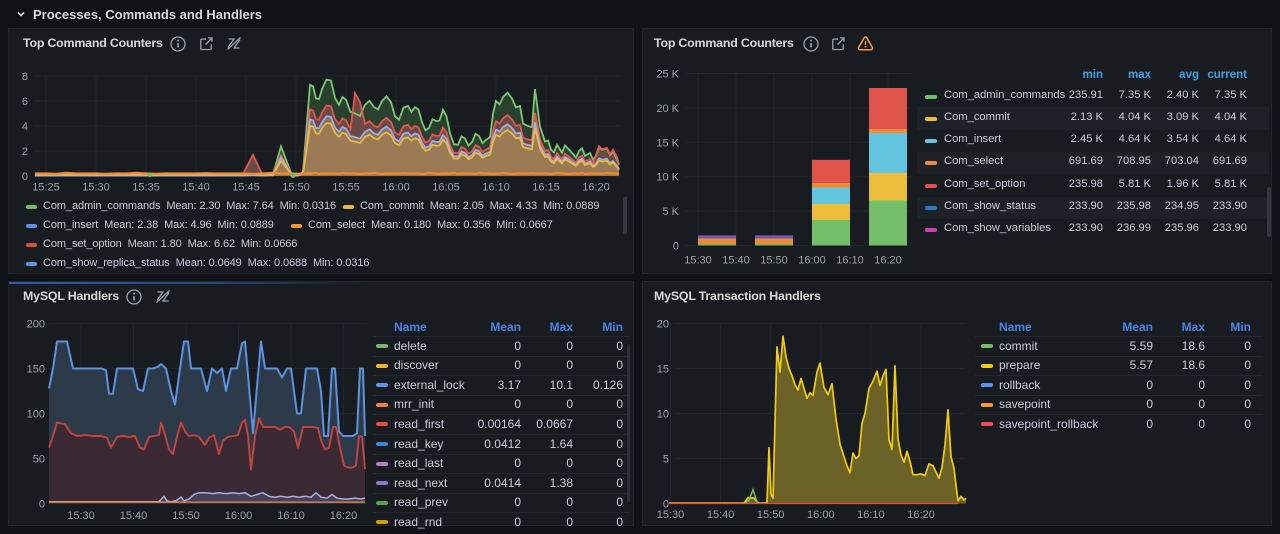 The width and height of the screenshot is (1280, 534). I want to click on svg-text: 15:55, so click(346, 188).